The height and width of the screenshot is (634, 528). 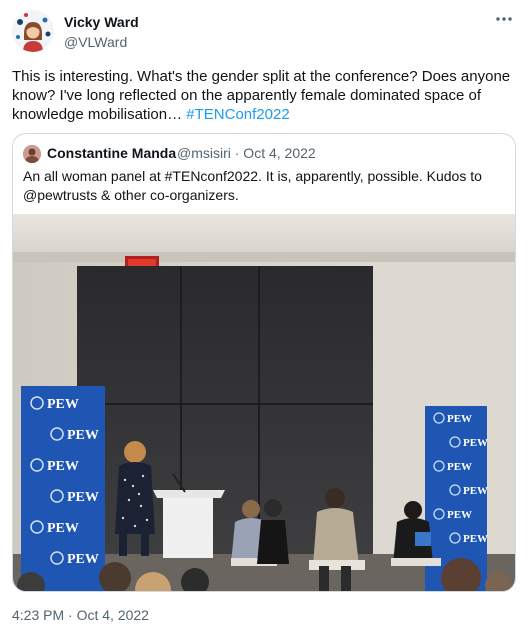 What do you see at coordinates (101, 22) in the screenshot?
I see `author-name: Vicky Ward` at bounding box center [101, 22].